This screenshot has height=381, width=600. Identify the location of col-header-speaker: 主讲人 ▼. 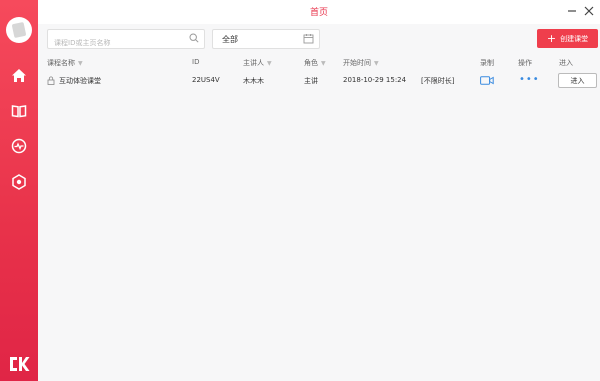
(257, 63).